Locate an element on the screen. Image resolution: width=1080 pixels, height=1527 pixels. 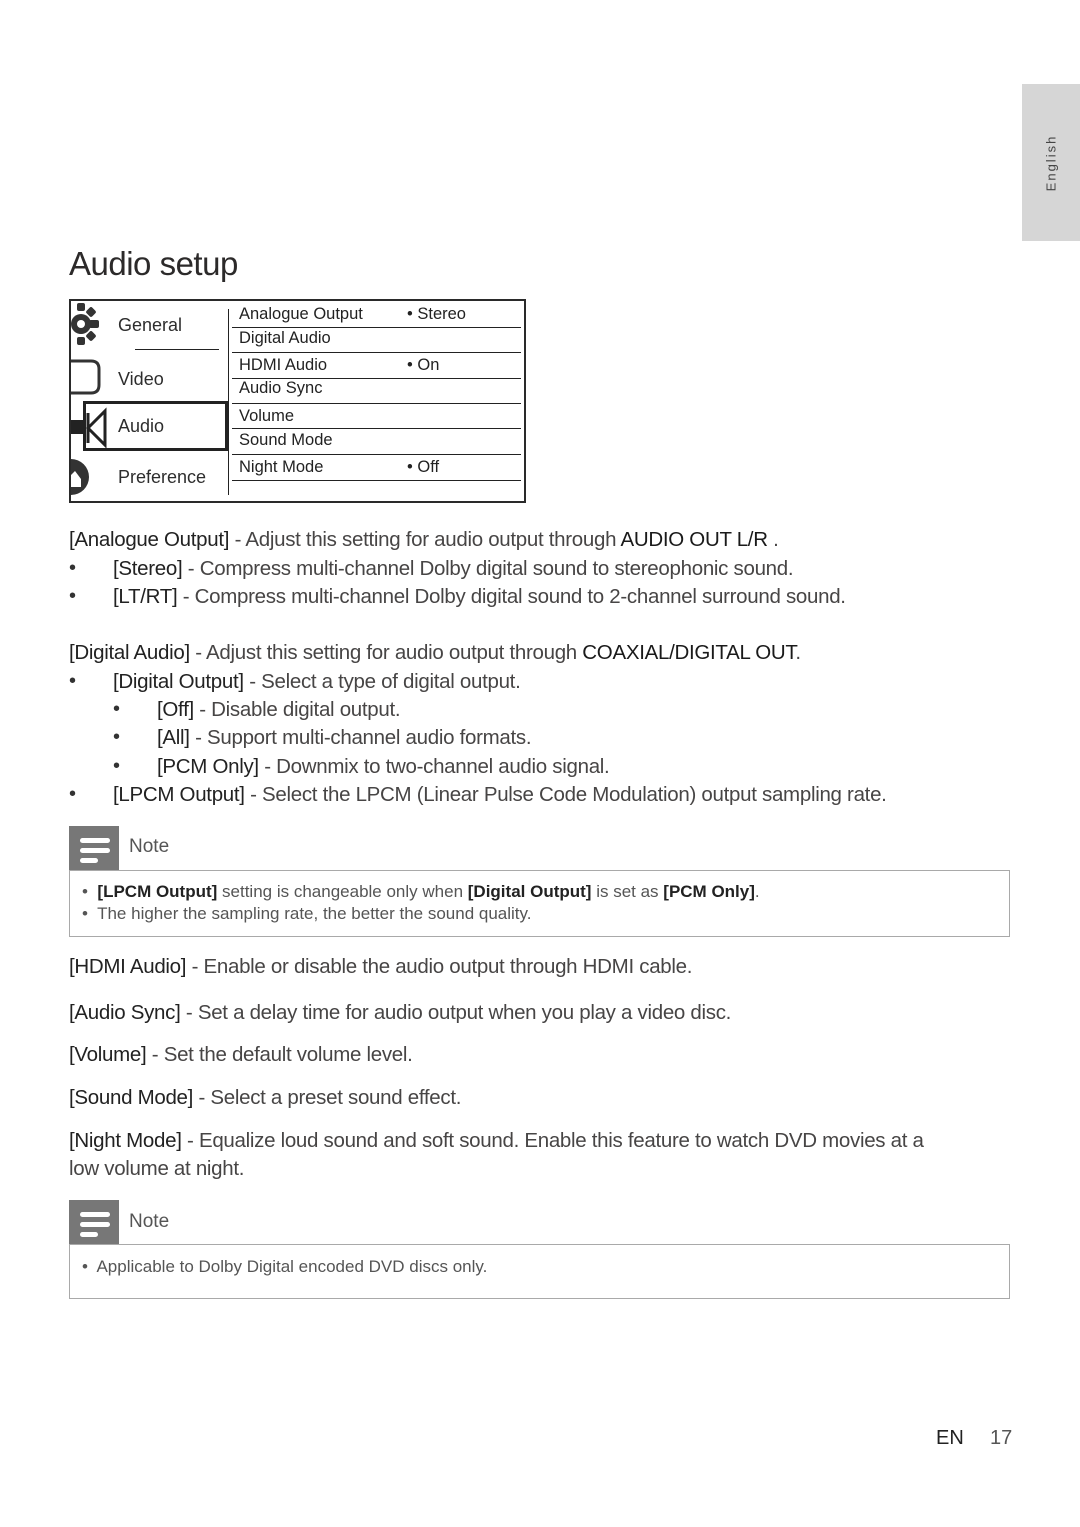
term: [HDMI Audio] is located at coordinates (128, 966).